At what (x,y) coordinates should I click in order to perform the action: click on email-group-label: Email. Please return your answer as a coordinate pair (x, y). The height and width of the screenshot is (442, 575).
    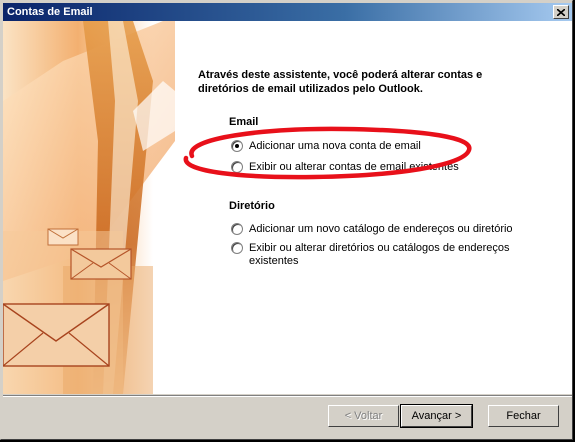
    Looking at the image, I should click on (244, 122).